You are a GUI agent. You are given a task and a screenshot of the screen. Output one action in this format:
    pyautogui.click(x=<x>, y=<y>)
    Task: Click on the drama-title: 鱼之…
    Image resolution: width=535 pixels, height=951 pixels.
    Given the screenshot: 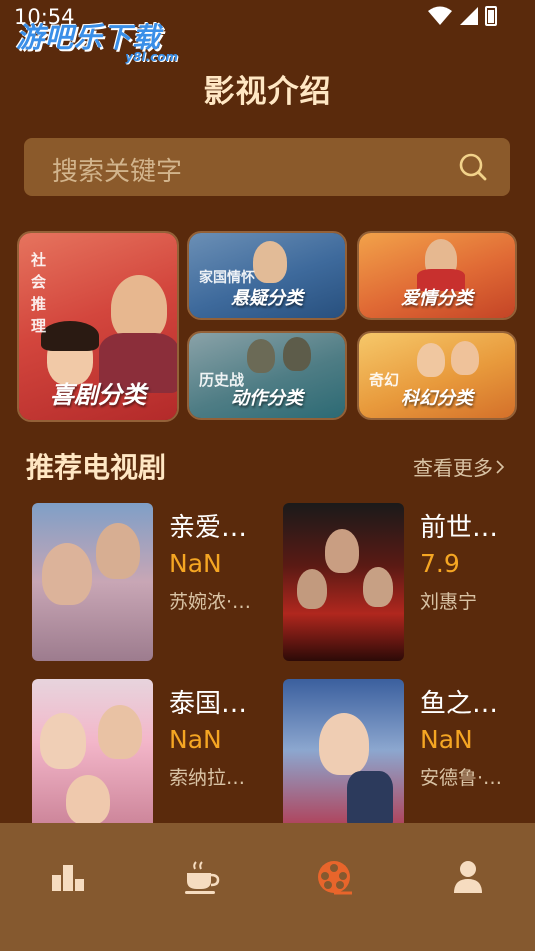 What is the action you would take?
    pyautogui.click(x=459, y=704)
    